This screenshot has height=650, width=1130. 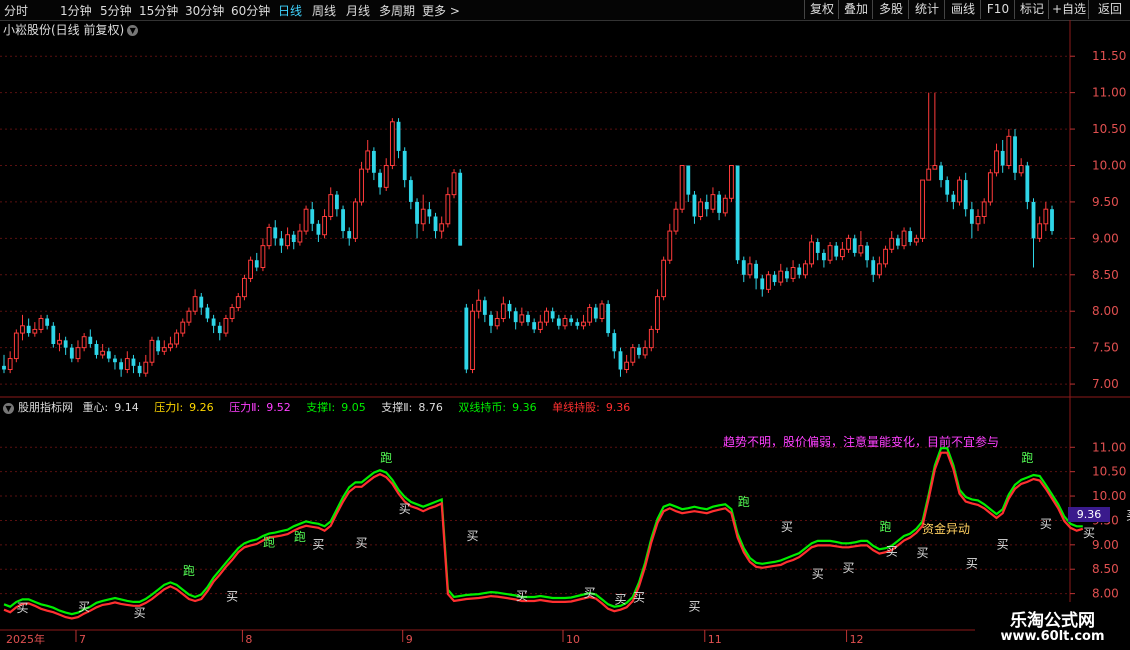 I want to click on price-tick-label: 10.00, so click(x=1109, y=166).